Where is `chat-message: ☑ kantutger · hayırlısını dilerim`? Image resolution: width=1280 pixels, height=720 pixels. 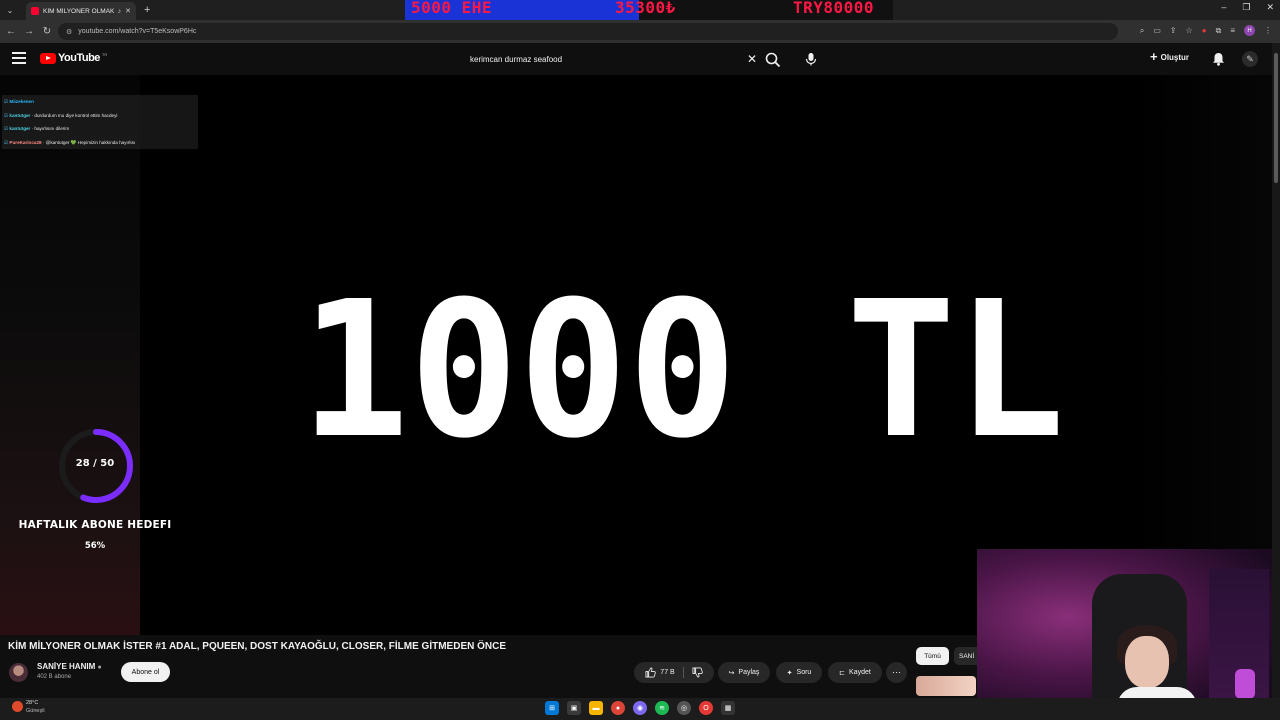
chat-message: ☑ kantutger · hayırlısını dilerim is located at coordinates (100, 129).